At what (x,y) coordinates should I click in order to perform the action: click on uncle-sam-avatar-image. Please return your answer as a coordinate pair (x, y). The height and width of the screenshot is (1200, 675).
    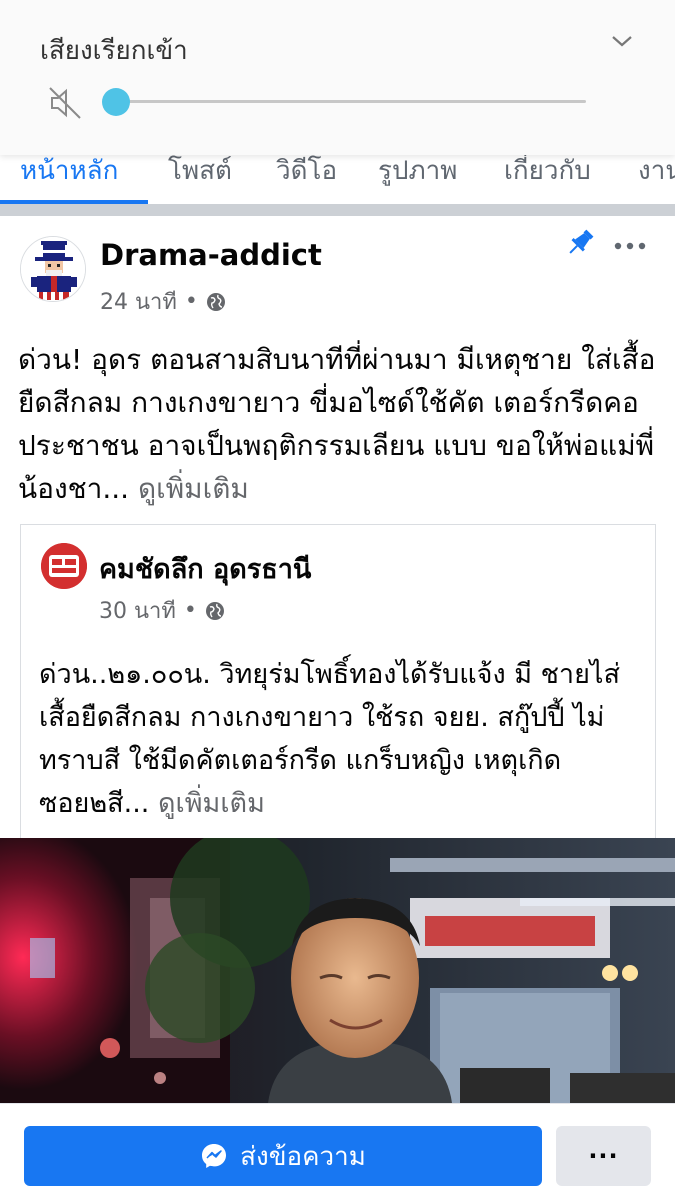
    Looking at the image, I should click on (53, 269).